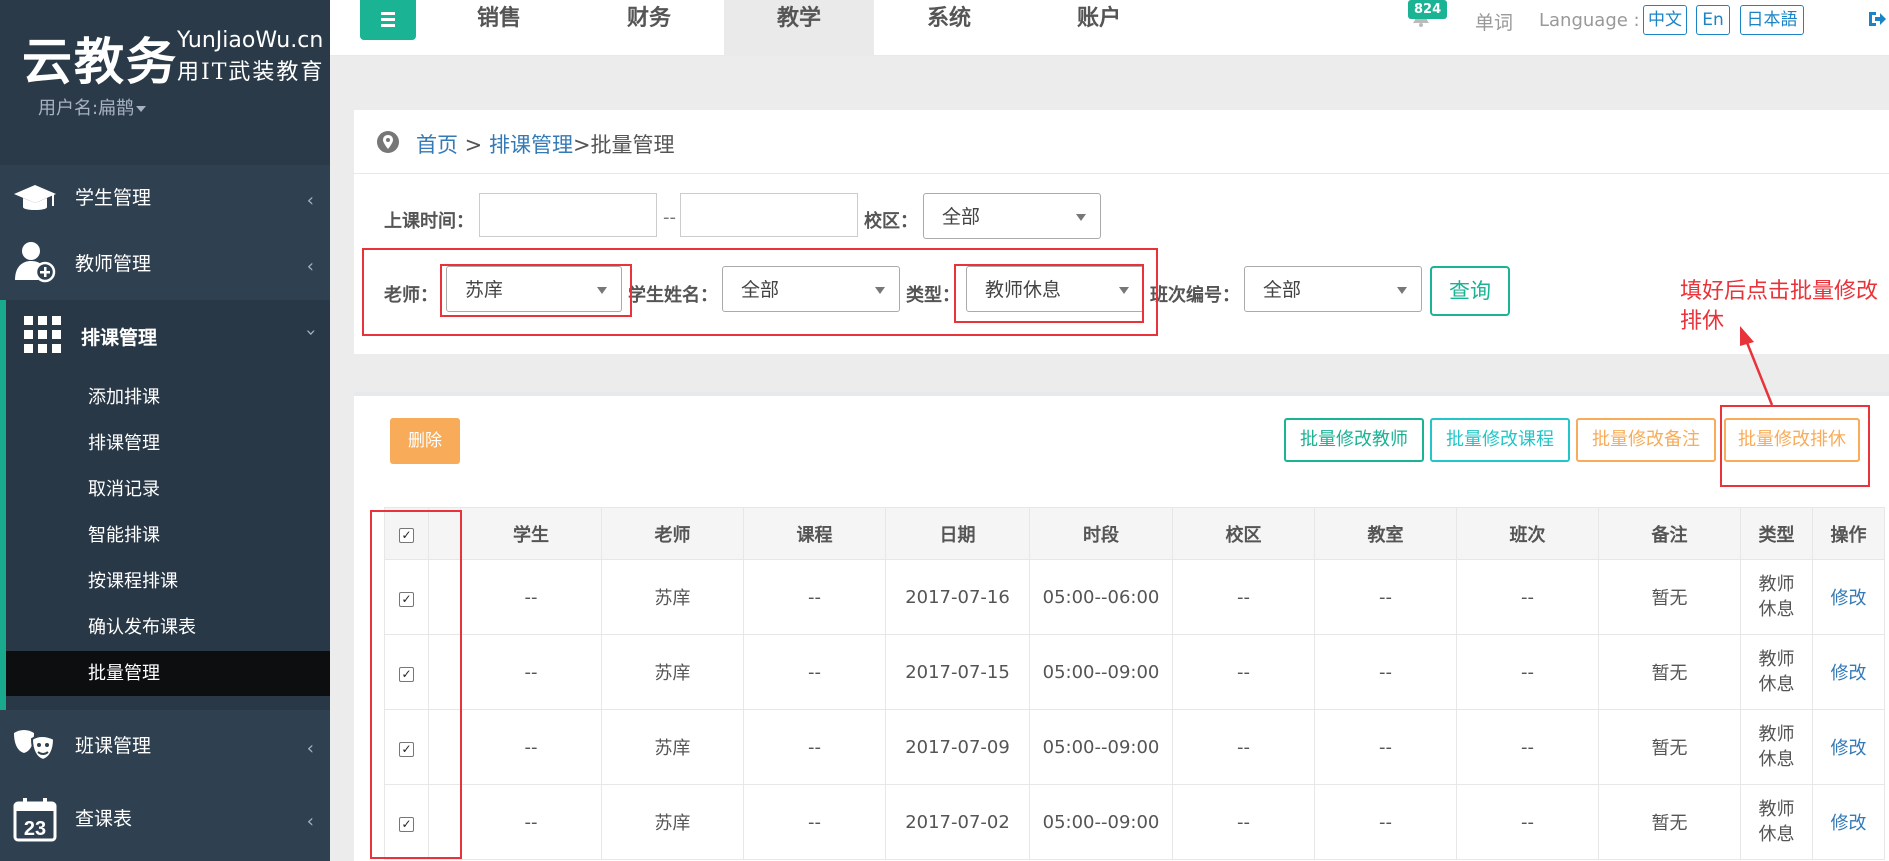  What do you see at coordinates (1713, 20) in the screenshot?
I see `language-english-button: En` at bounding box center [1713, 20].